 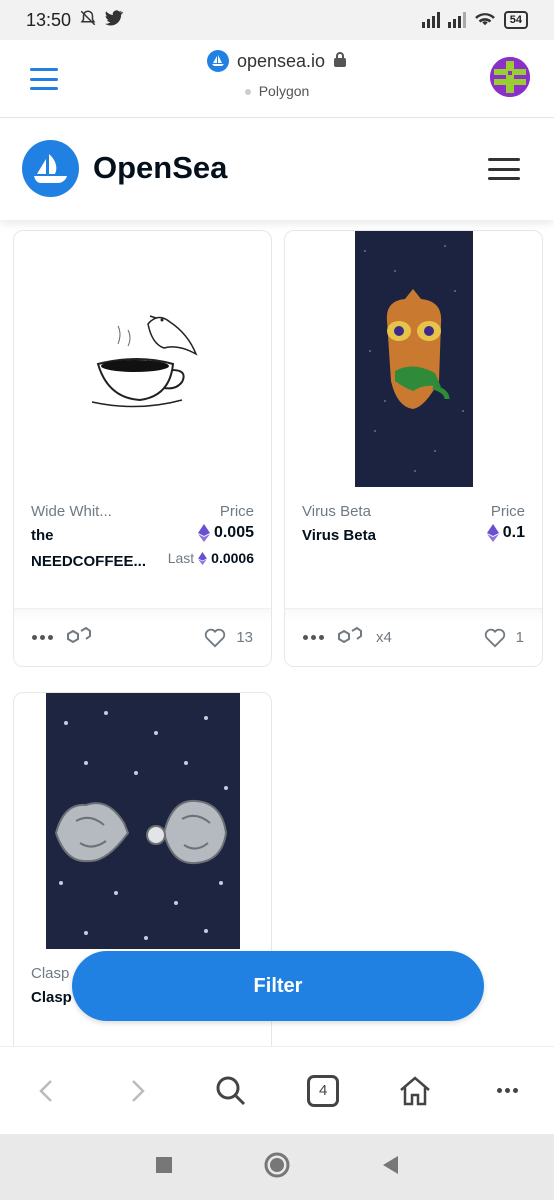 What do you see at coordinates (277, 1090) in the screenshot?
I see `browser-toolbar: 4` at bounding box center [277, 1090].